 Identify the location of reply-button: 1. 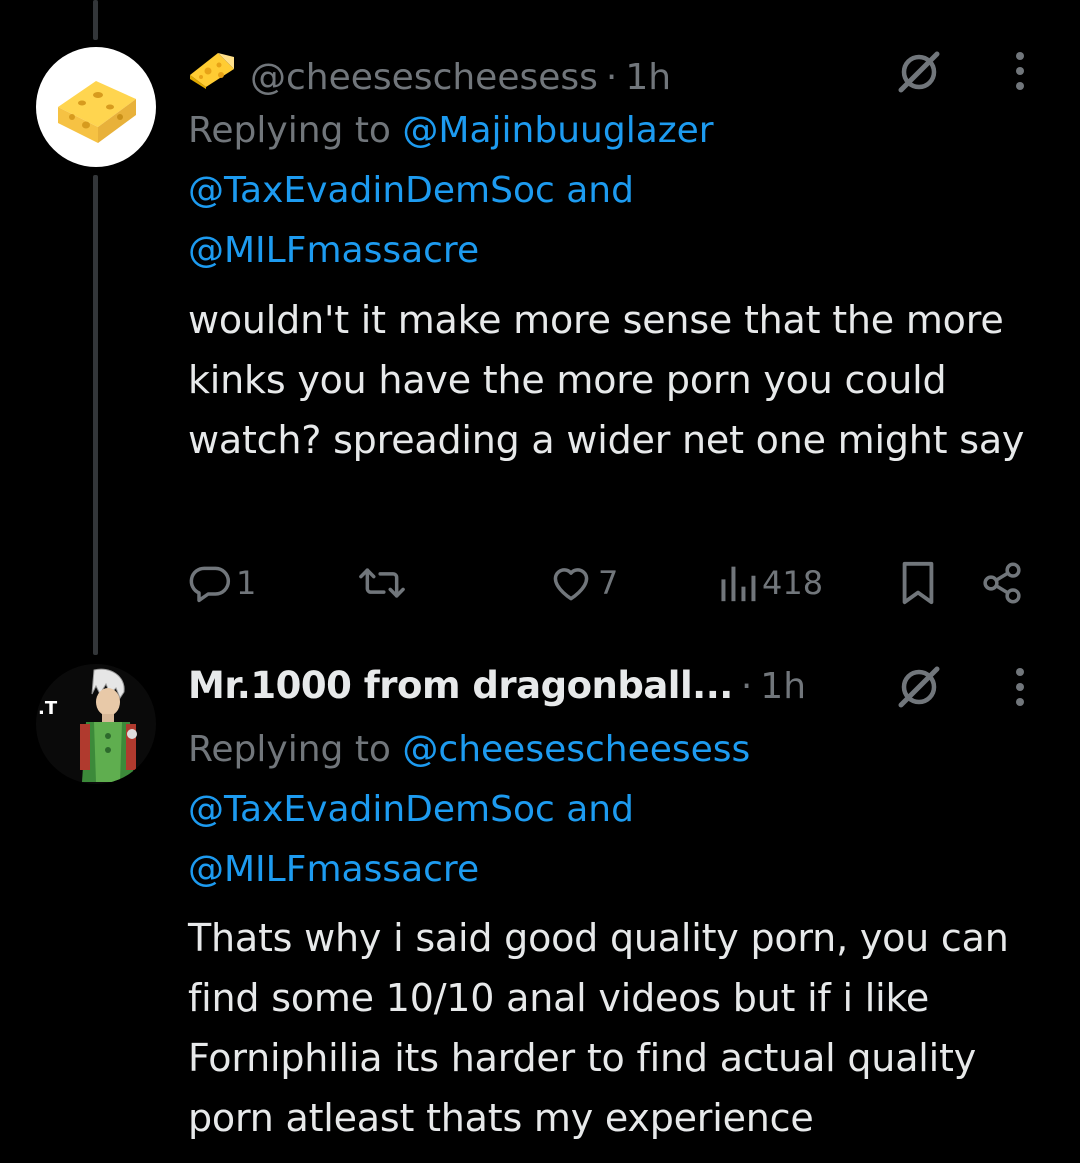
(222, 583).